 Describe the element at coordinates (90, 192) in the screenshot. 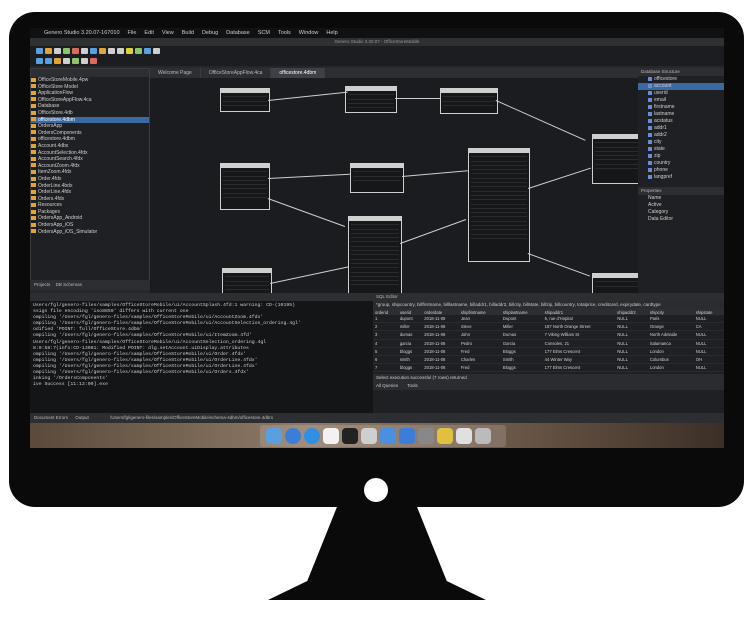

I see `tree-item: OrderLine.4fdx` at that location.